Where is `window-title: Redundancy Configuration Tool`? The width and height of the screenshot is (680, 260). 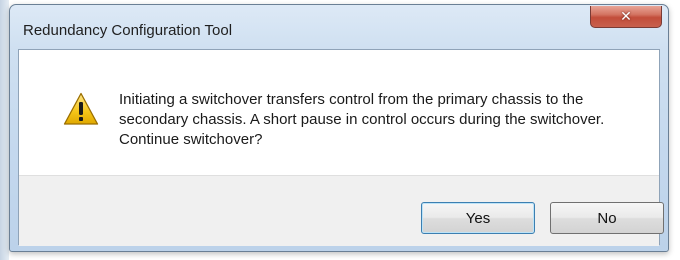 window-title: Redundancy Configuration Tool is located at coordinates (128, 30).